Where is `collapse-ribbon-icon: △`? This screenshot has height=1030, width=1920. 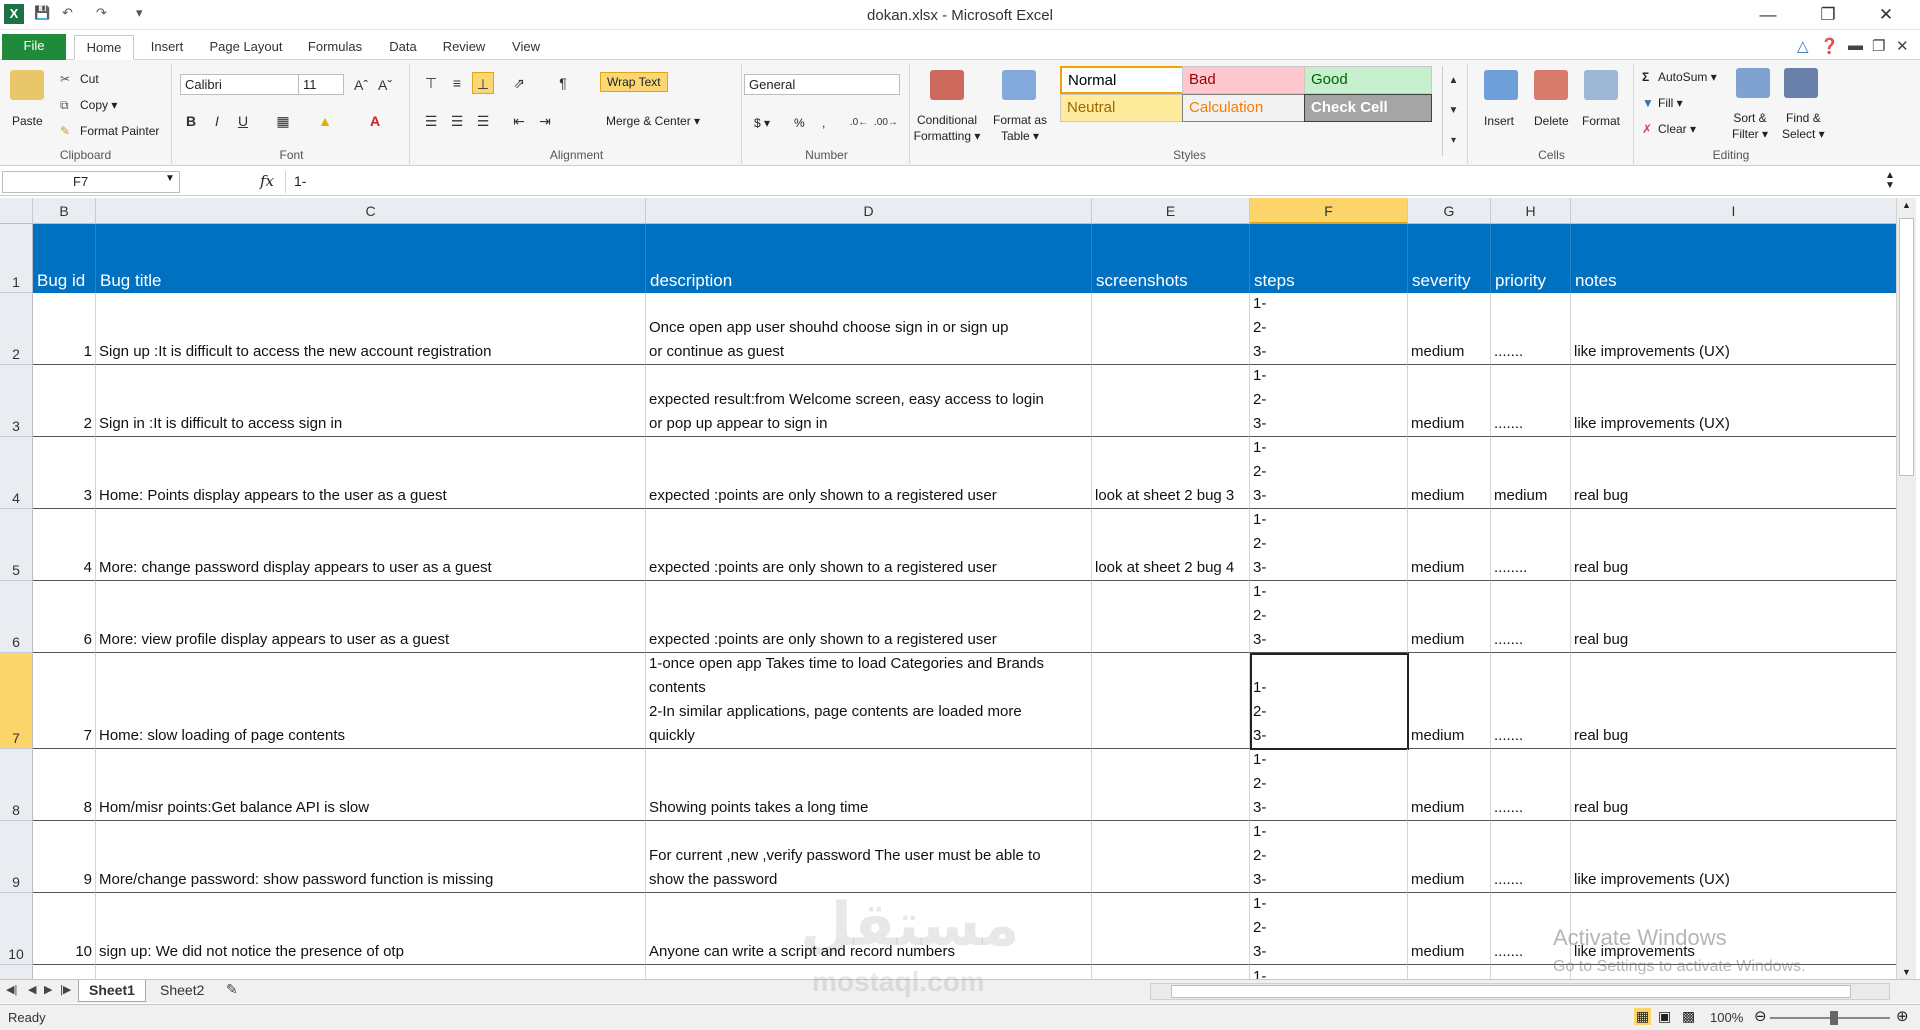 collapse-ribbon-icon: △ is located at coordinates (1803, 46).